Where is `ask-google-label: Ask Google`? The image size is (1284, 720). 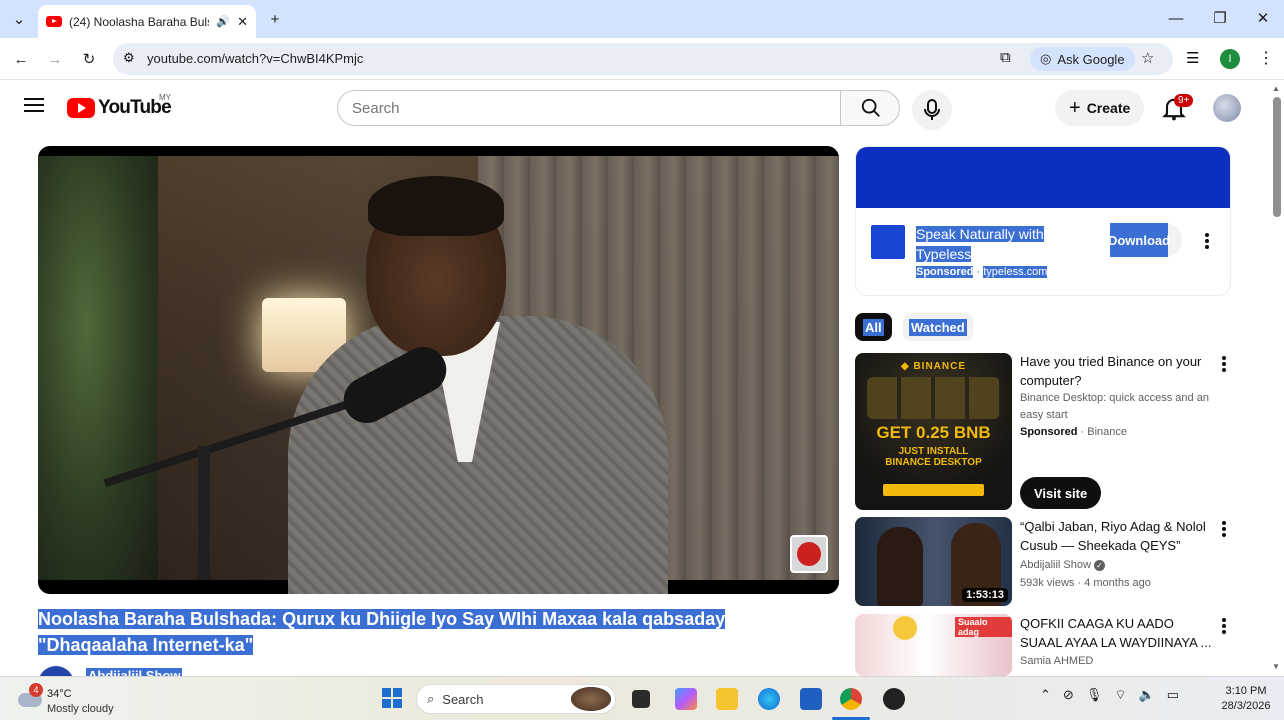 ask-google-label: Ask Google is located at coordinates (1091, 59).